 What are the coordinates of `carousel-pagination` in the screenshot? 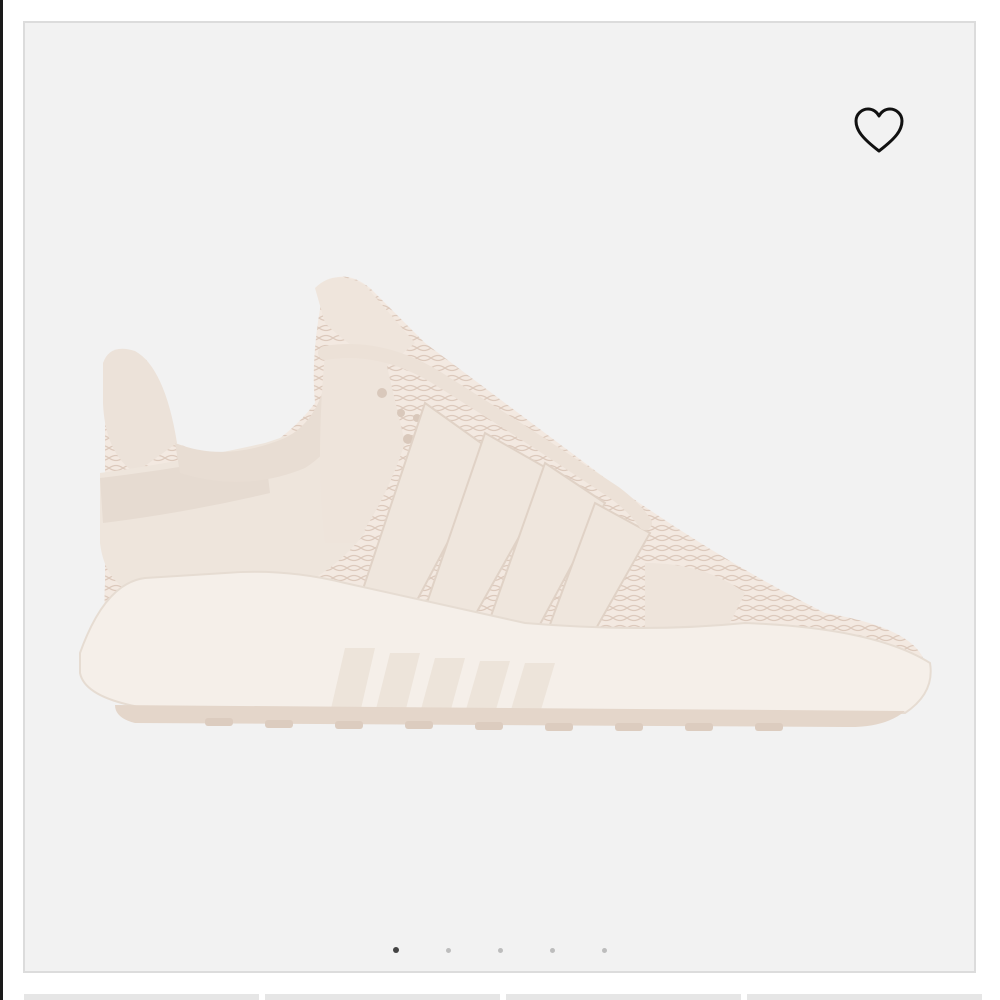 It's located at (499, 950).